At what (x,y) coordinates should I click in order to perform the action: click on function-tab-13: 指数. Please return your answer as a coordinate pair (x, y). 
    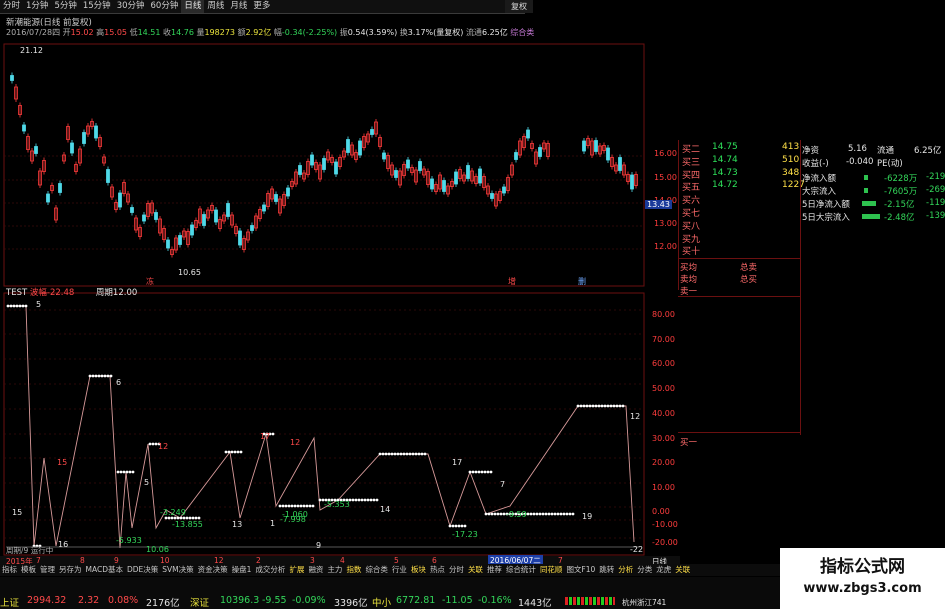
    Looking at the image, I should click on (353, 570).